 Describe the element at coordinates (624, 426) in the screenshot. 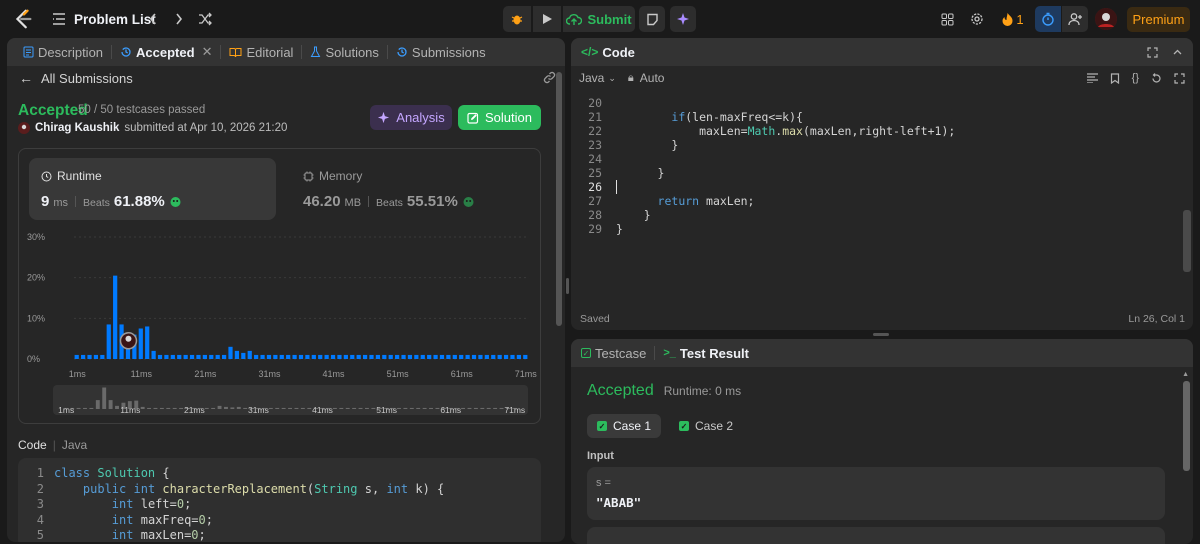

I see `case-1-tab: ✓ Case 1` at that location.